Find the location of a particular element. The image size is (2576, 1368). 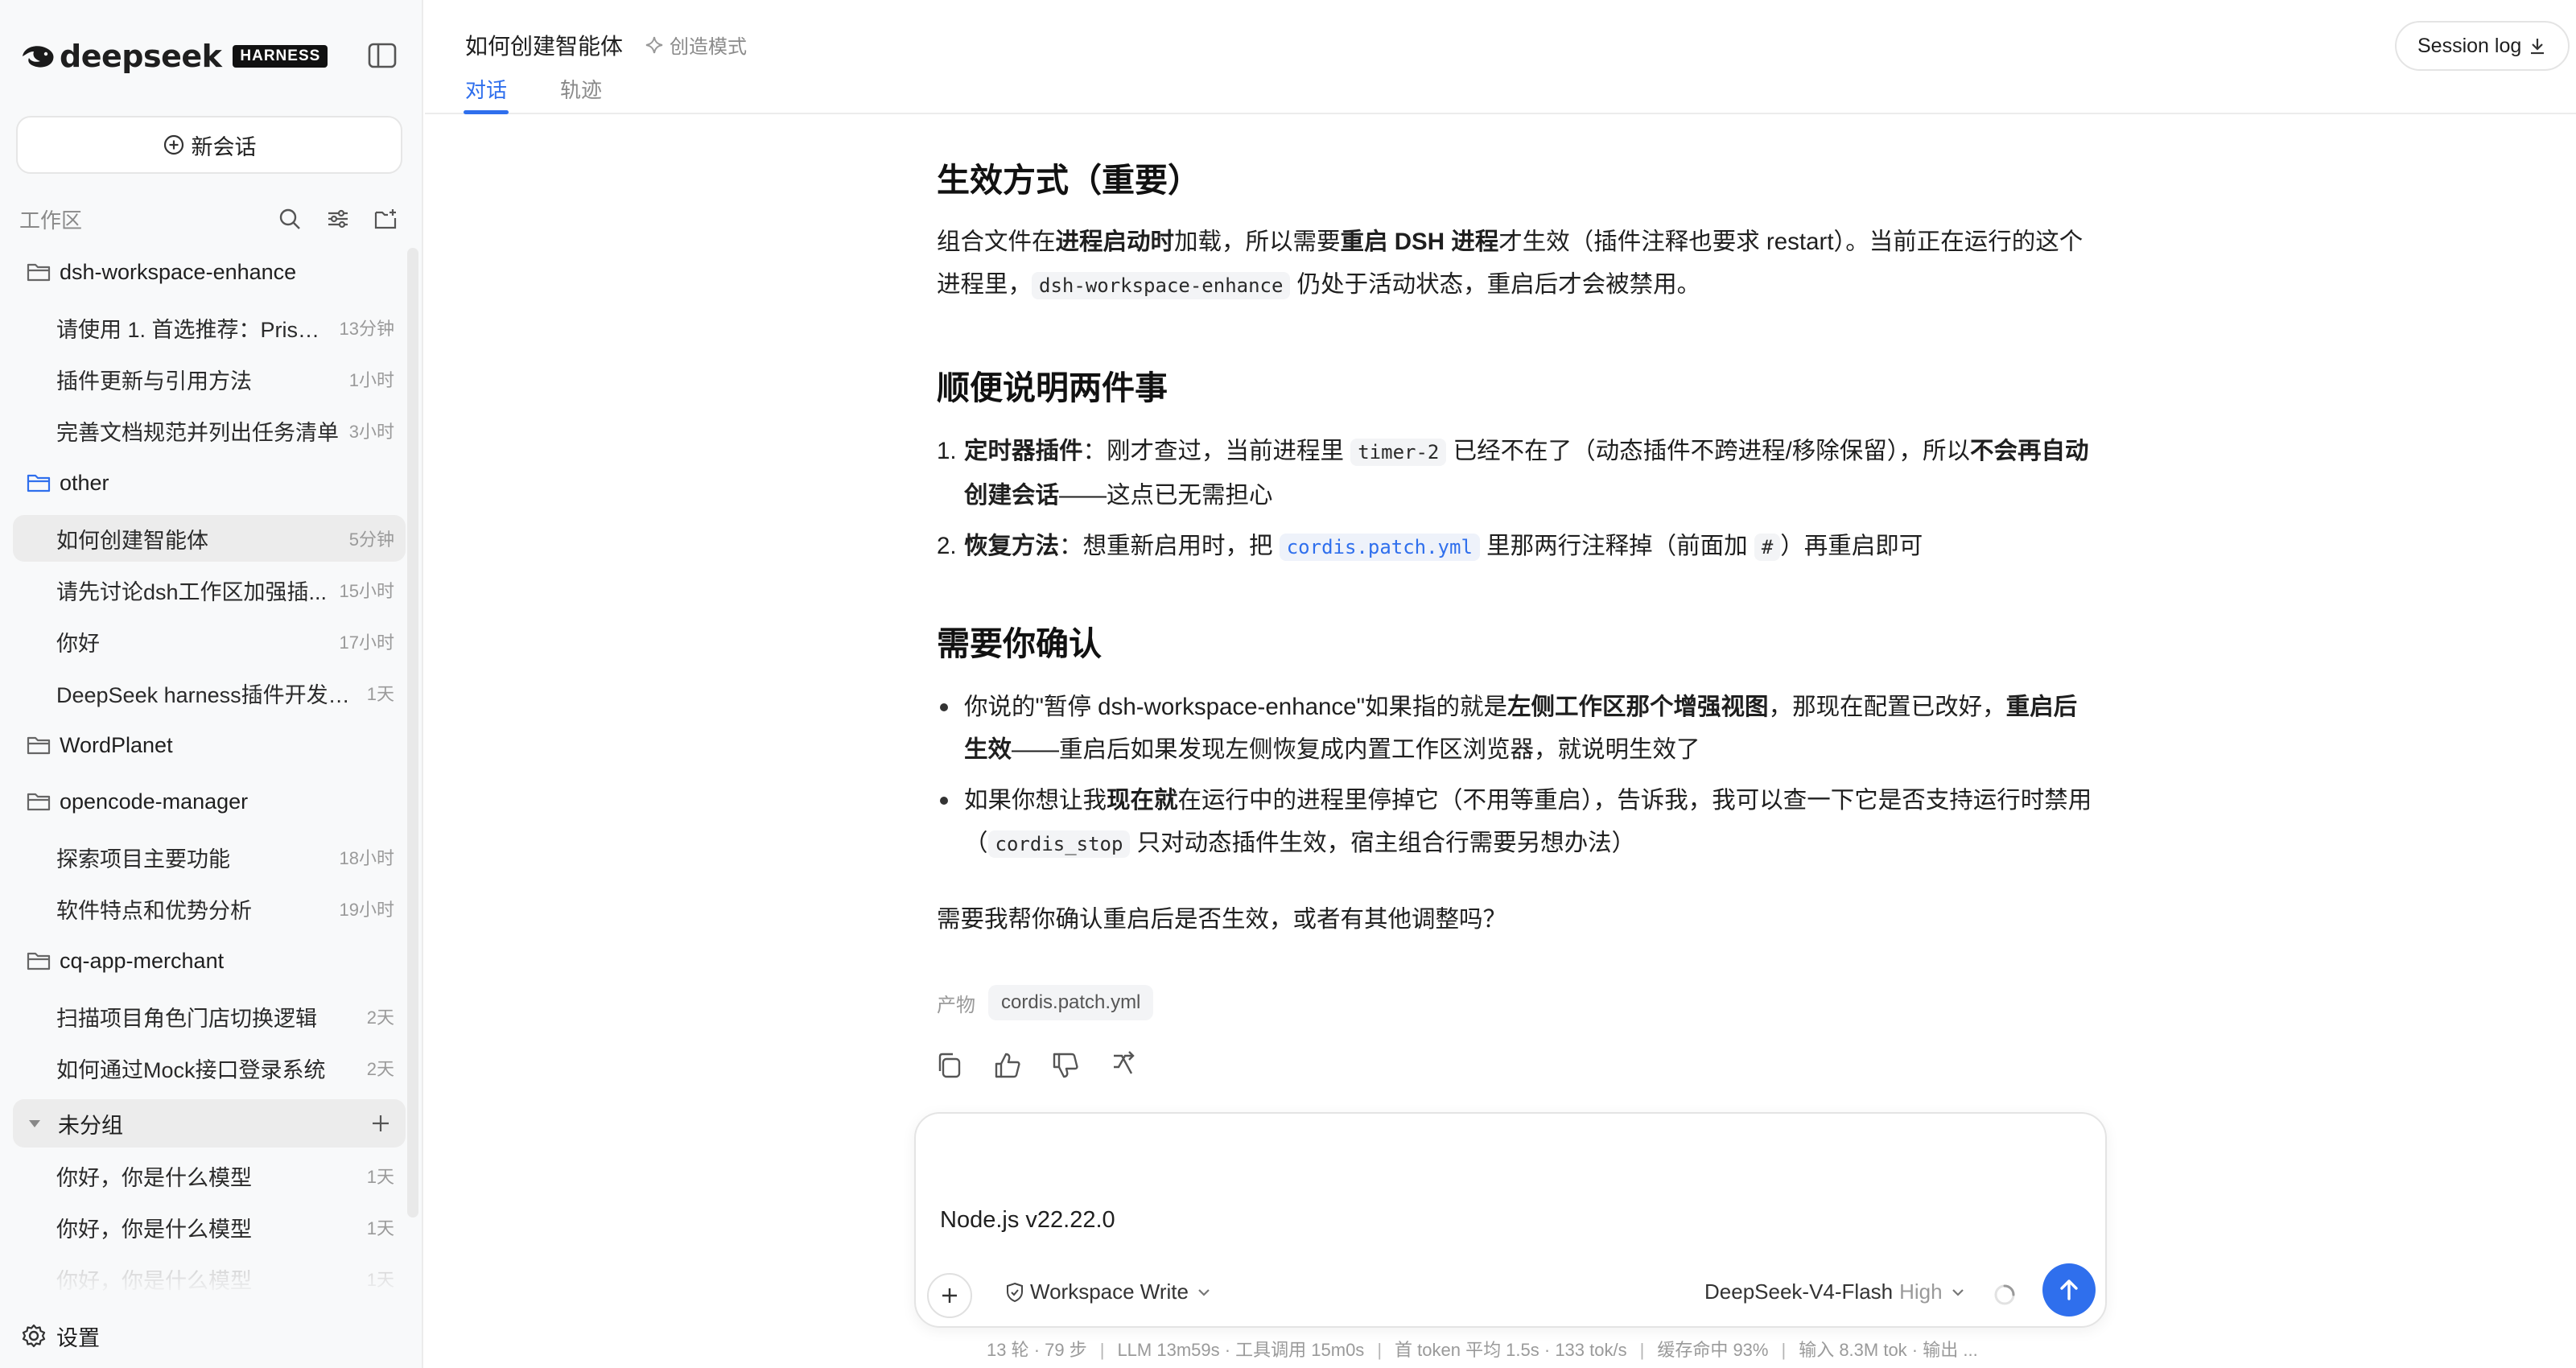

conversation-item: 完善文档规范并列出任务清单 3小时 is located at coordinates (209, 430).